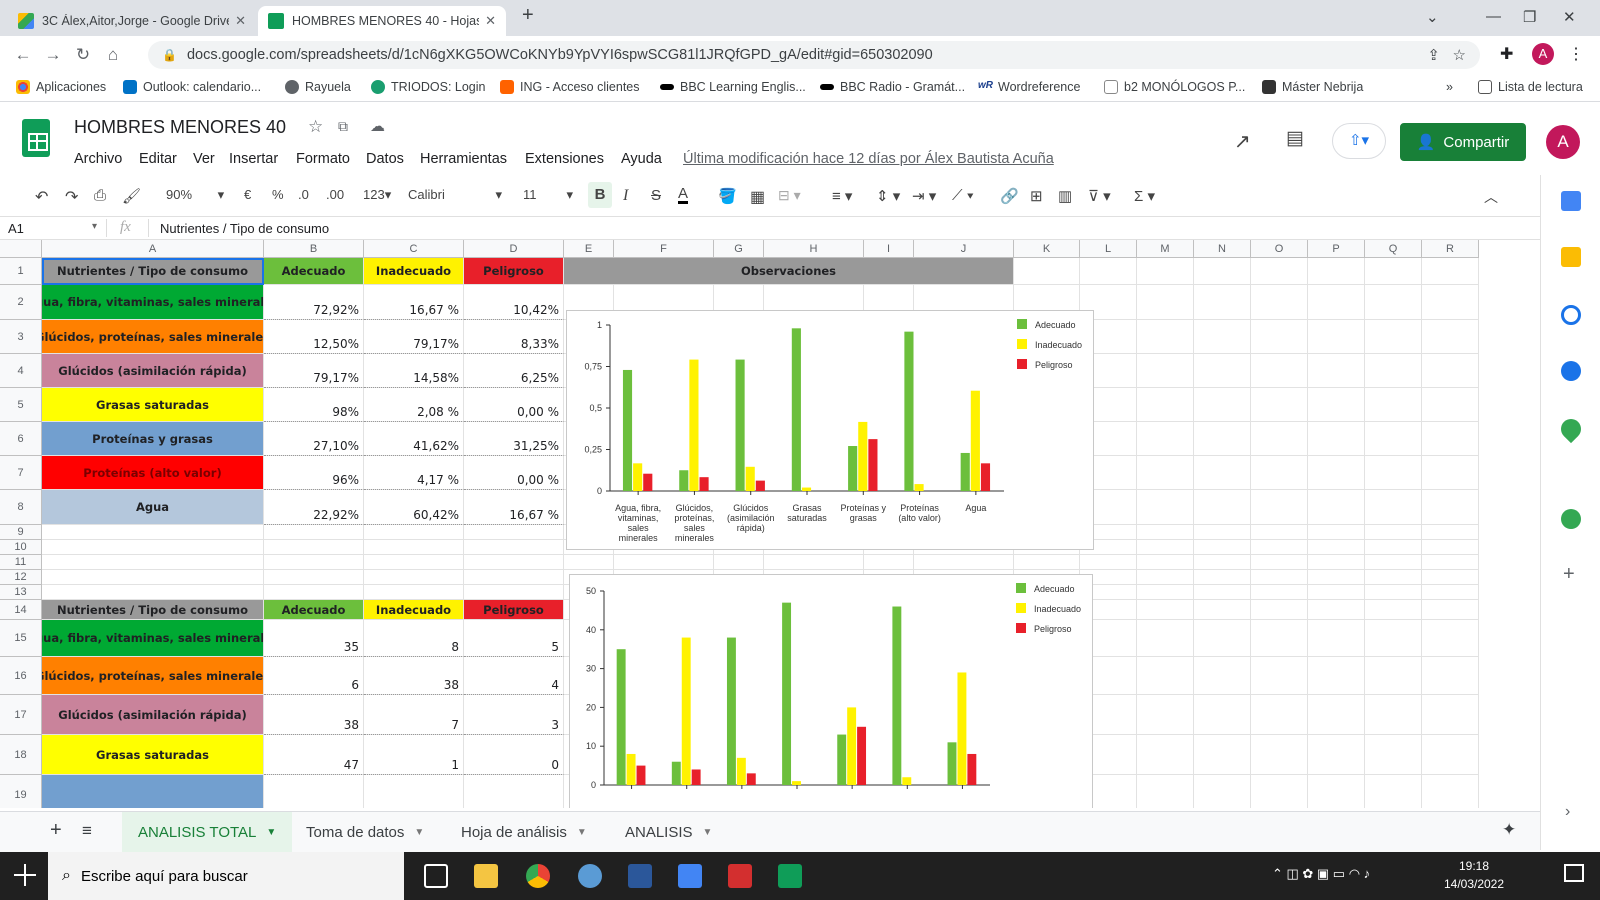 The height and width of the screenshot is (900, 1600). What do you see at coordinates (247, 194) in the screenshot?
I see `currency-button: €` at bounding box center [247, 194].